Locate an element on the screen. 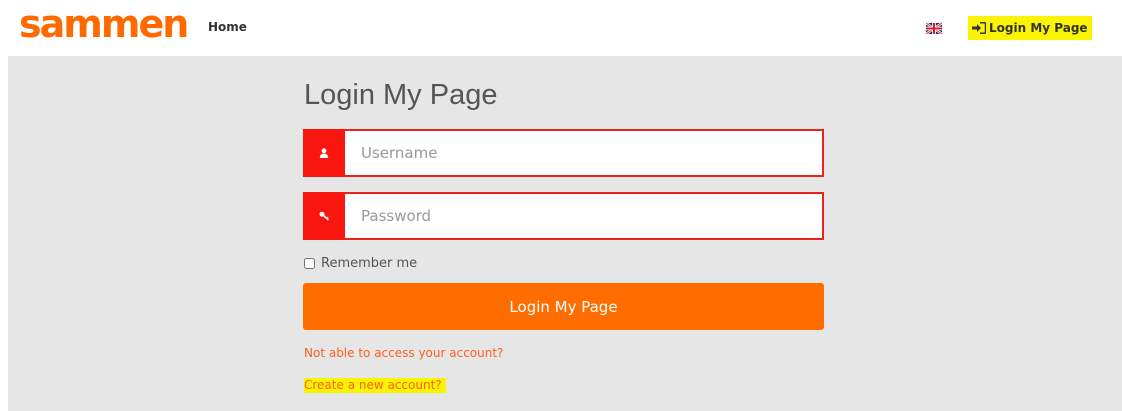 The width and height of the screenshot is (1122, 411). top-login-label: Login My Page is located at coordinates (1038, 28).